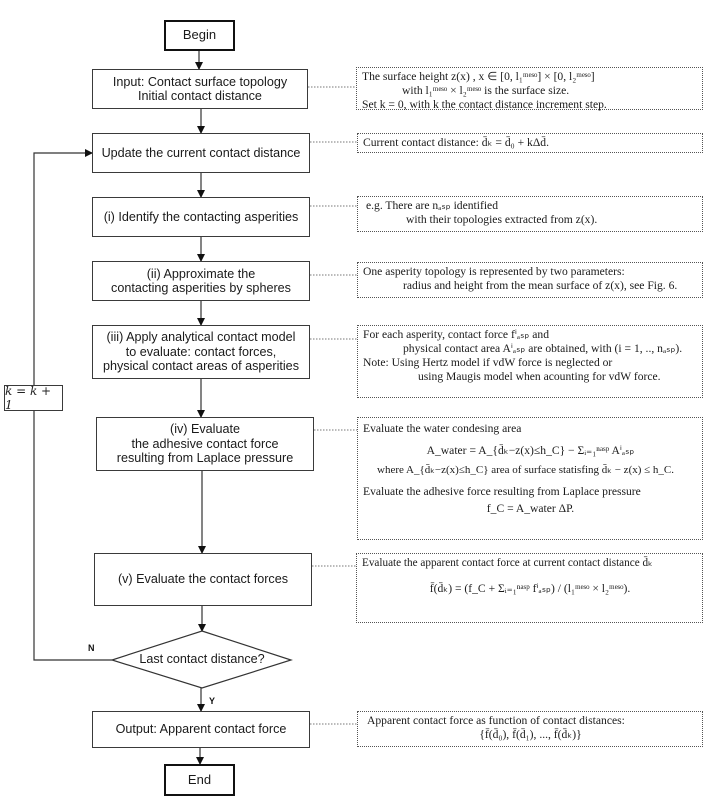 The width and height of the screenshot is (708, 796). I want to click on step-adhesive-line-1: (iv) Evaluate, so click(205, 429).